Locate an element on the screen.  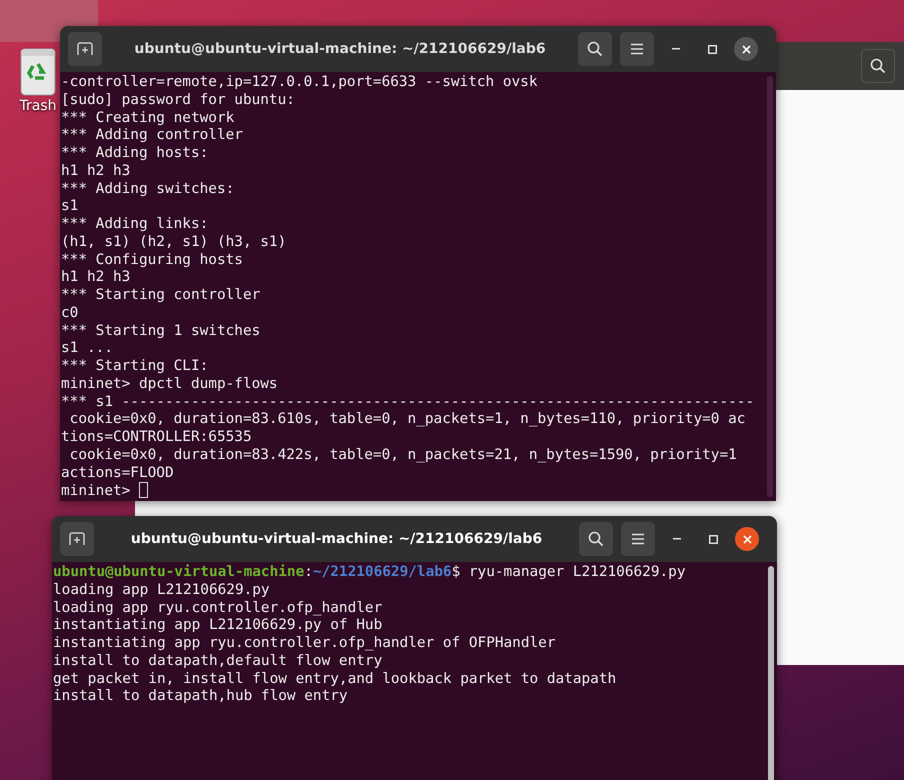
terminal-line: mininet> dpctl dump-flows is located at coordinates (170, 385).